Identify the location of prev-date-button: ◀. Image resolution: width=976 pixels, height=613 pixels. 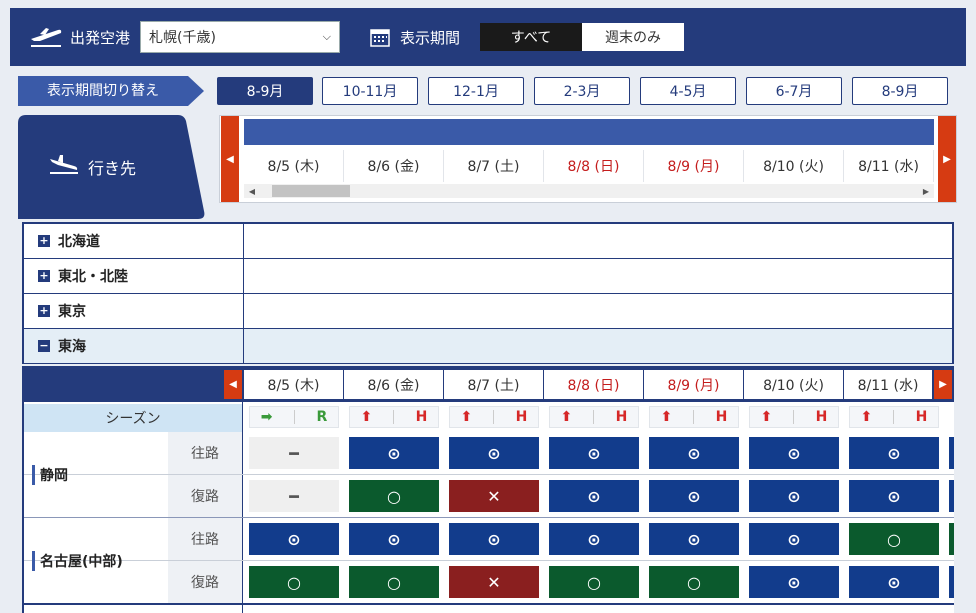
(230, 159).